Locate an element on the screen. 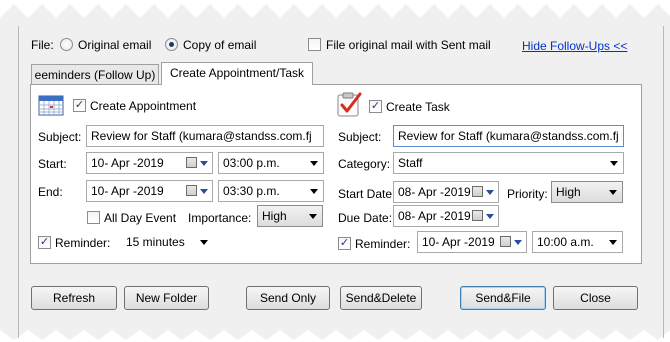  importance-value: High is located at coordinates (274, 216).